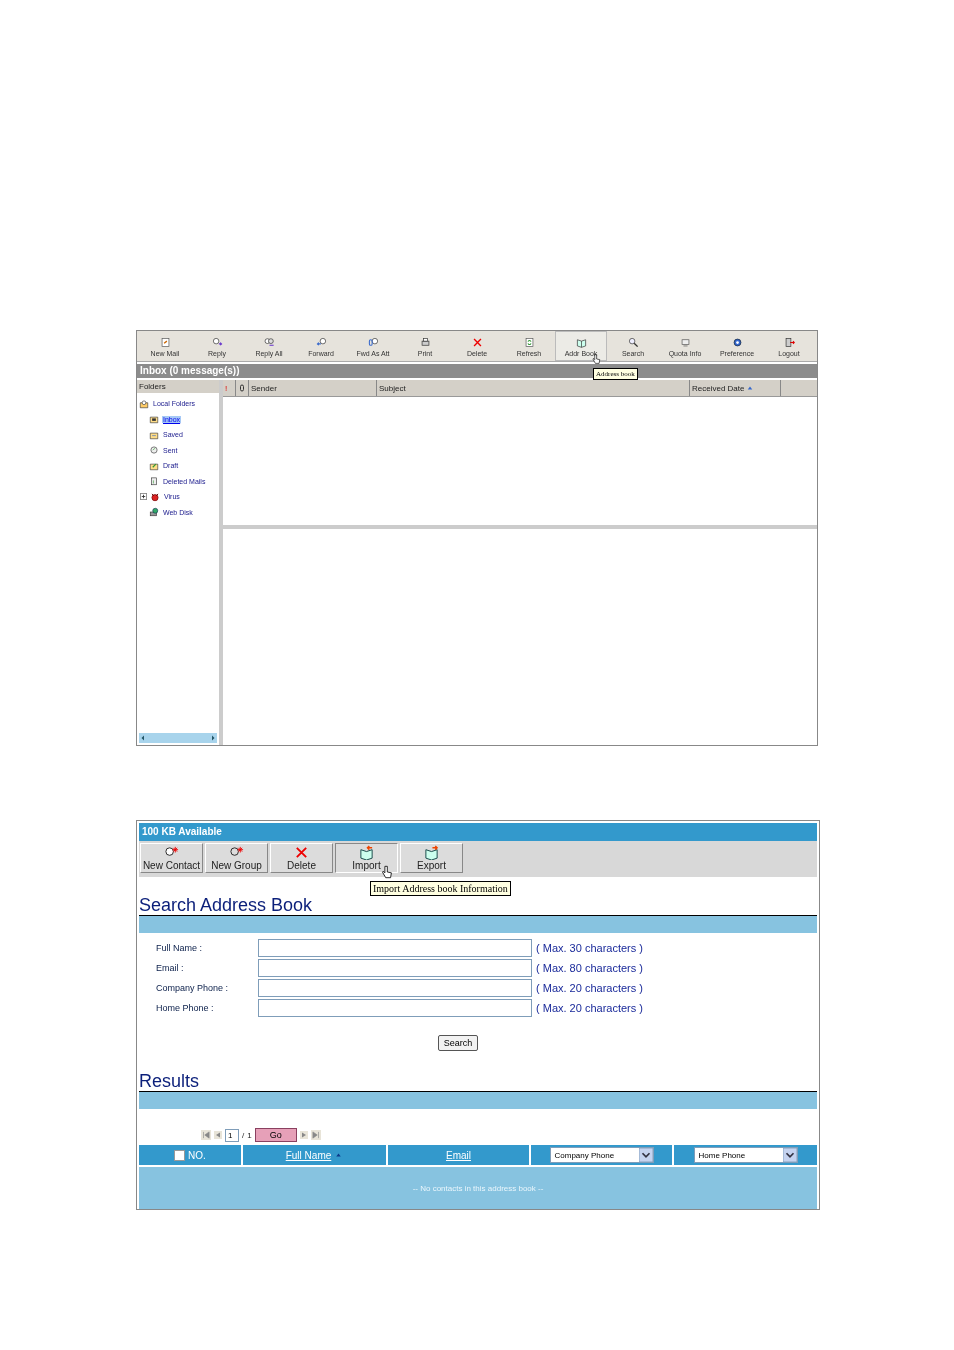 This screenshot has width=954, height=1350. Describe the element at coordinates (392, 388) in the screenshot. I see `column-label: Subject` at that location.